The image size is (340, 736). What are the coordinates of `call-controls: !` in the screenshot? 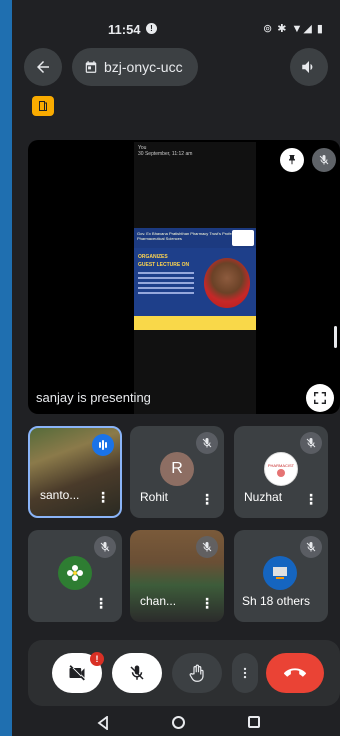 It's located at (184, 673).